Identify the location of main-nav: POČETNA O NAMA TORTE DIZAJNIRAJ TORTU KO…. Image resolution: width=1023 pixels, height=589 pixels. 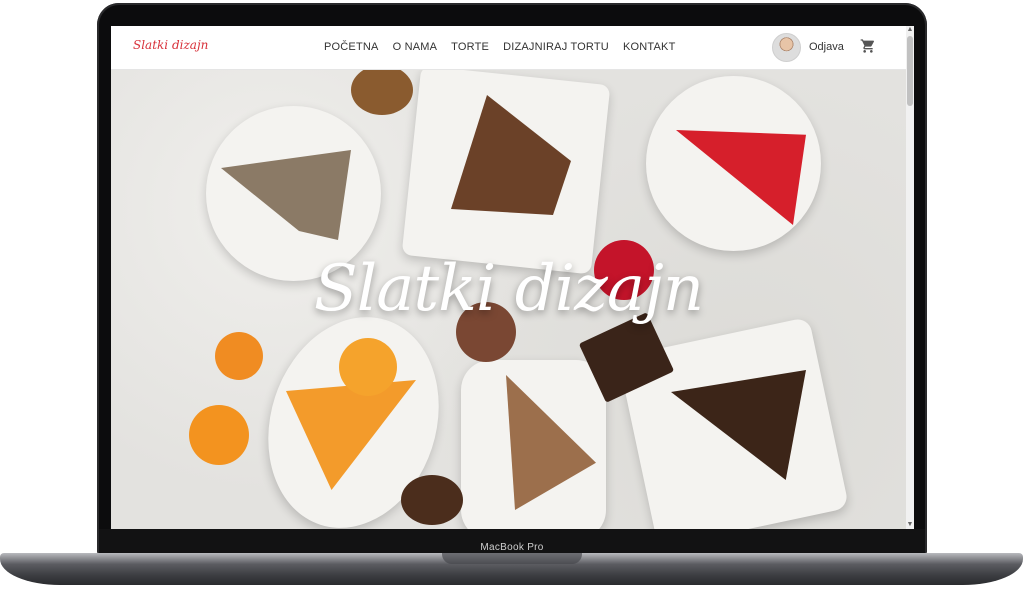
(507, 47).